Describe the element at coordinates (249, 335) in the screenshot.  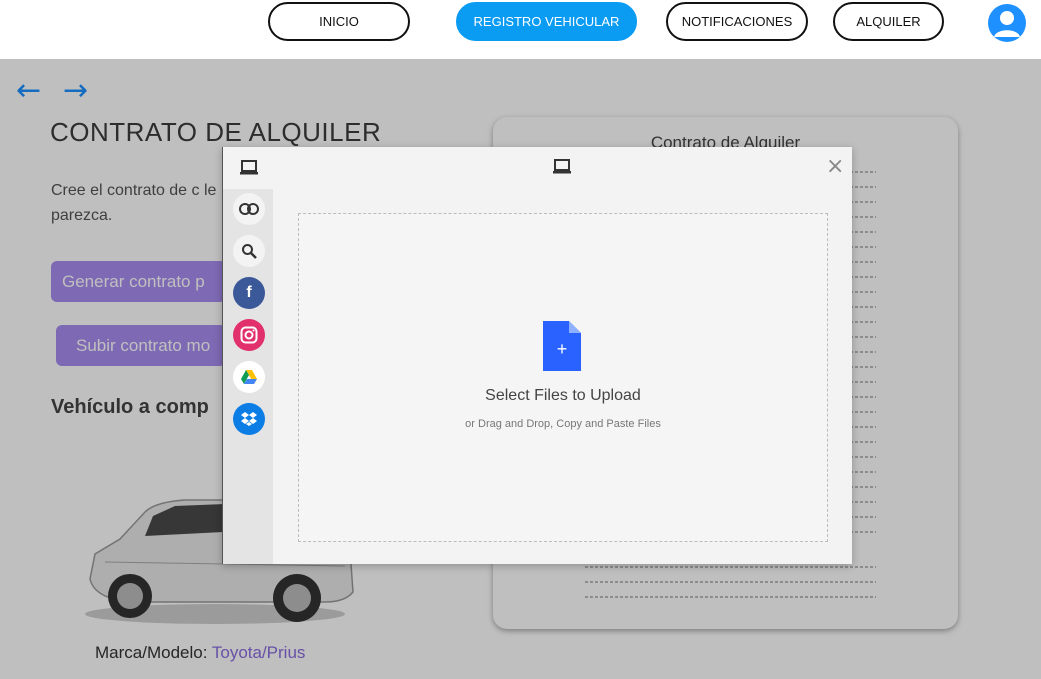
I see `instagram-icon` at that location.